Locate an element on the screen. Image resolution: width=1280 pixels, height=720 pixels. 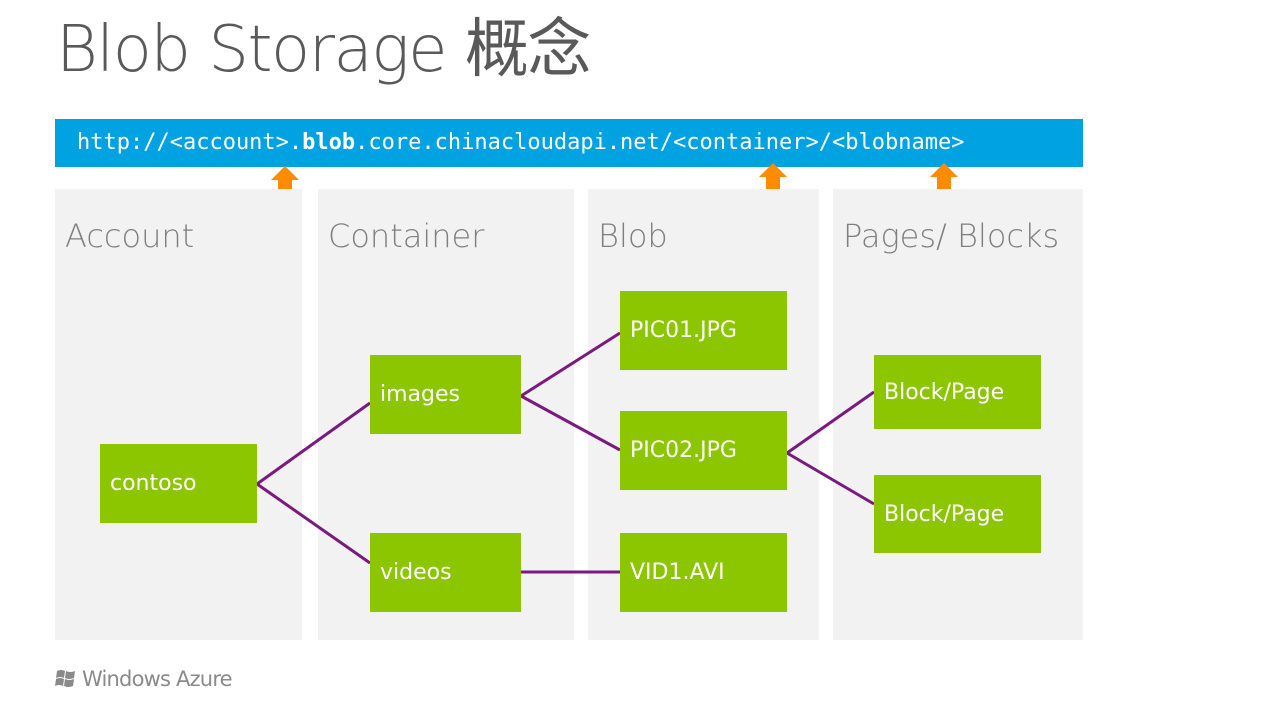
logo-text: Windows Azure is located at coordinates (157, 679).